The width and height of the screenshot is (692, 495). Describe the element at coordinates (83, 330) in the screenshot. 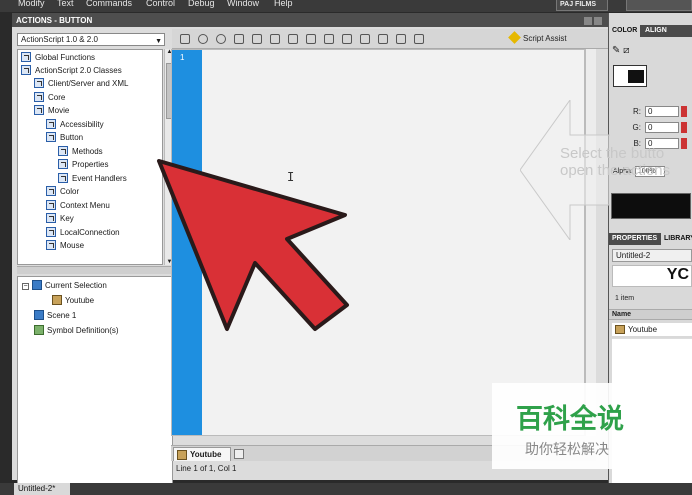

I see `nav-label: Symbol Definition(s)` at that location.